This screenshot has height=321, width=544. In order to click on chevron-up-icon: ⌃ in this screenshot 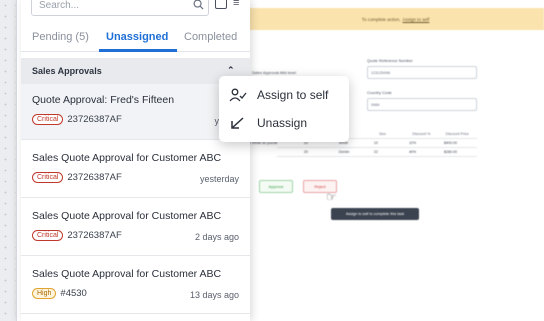, I will do `click(231, 70)`.